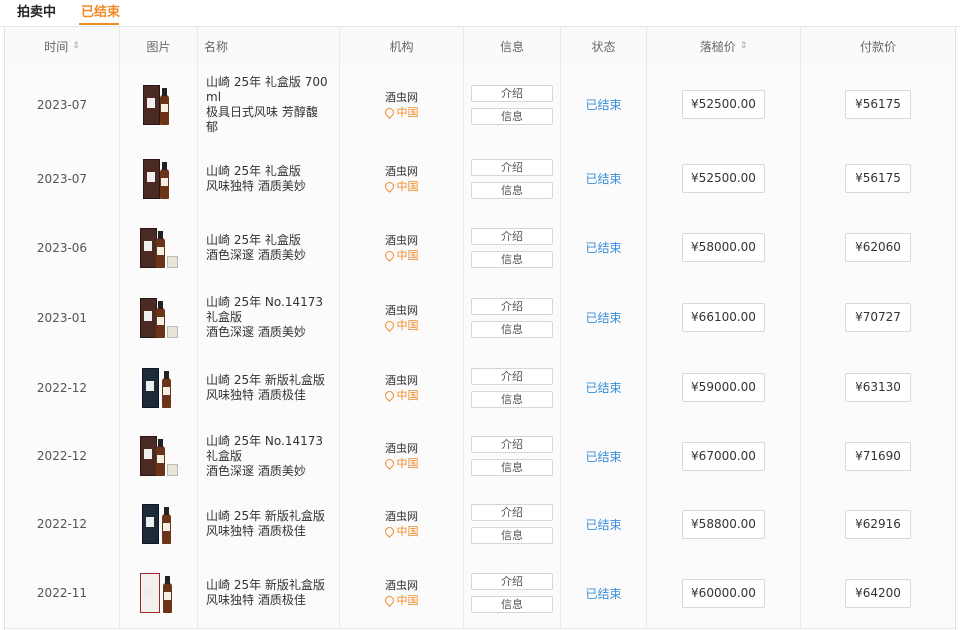 This screenshot has height=630, width=960. Describe the element at coordinates (723, 524) in the screenshot. I see `hammer-price: ¥58800.00` at that location.